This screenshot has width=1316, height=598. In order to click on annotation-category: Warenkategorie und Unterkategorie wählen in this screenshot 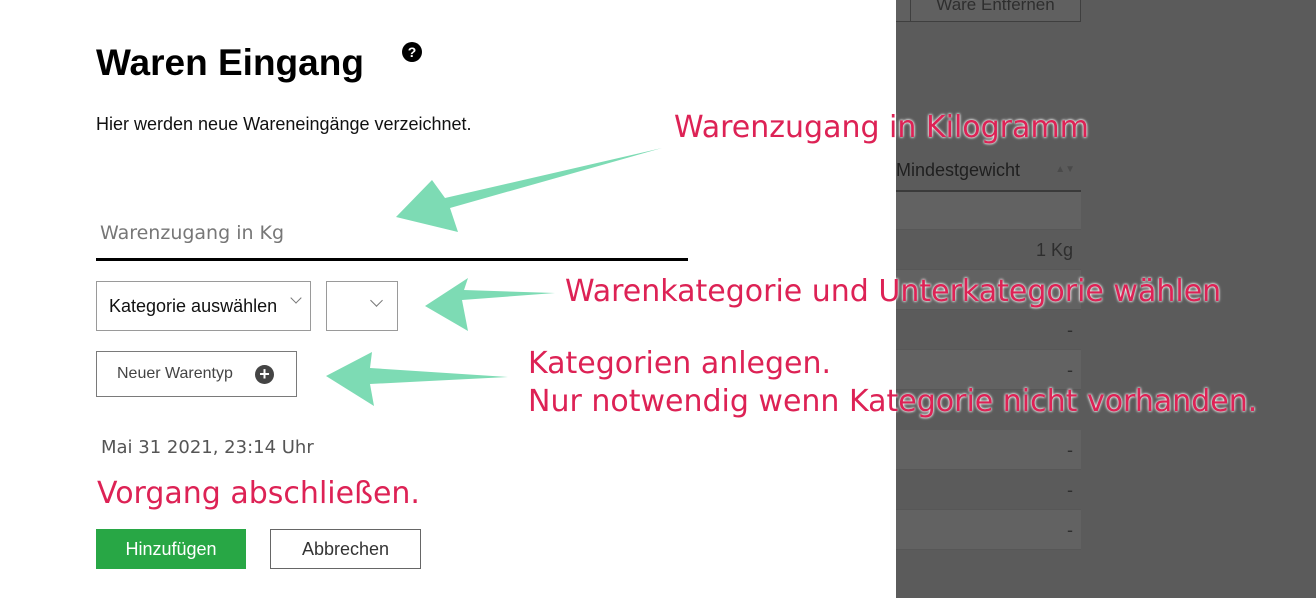, I will do `click(893, 291)`.